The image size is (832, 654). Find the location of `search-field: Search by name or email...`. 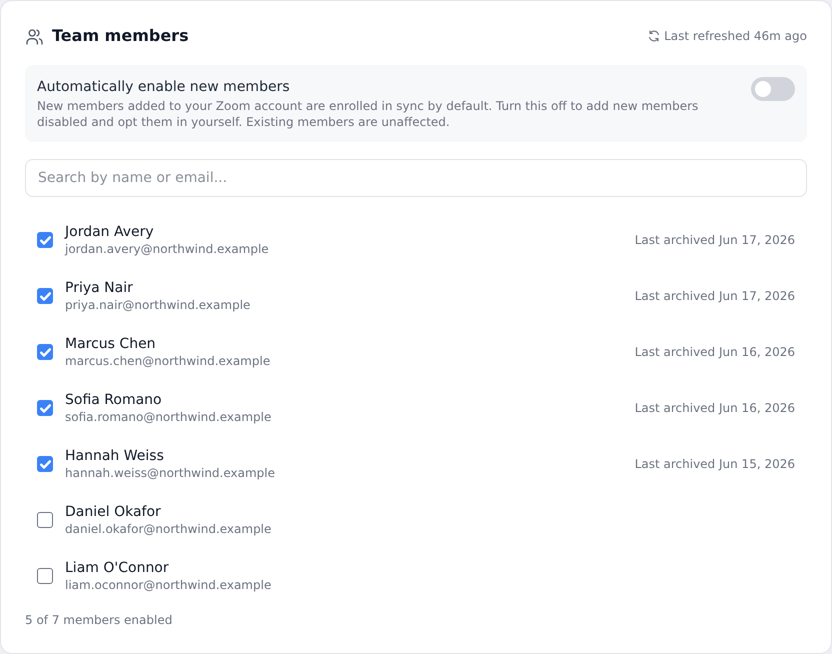

search-field: Search by name or email... is located at coordinates (416, 178).